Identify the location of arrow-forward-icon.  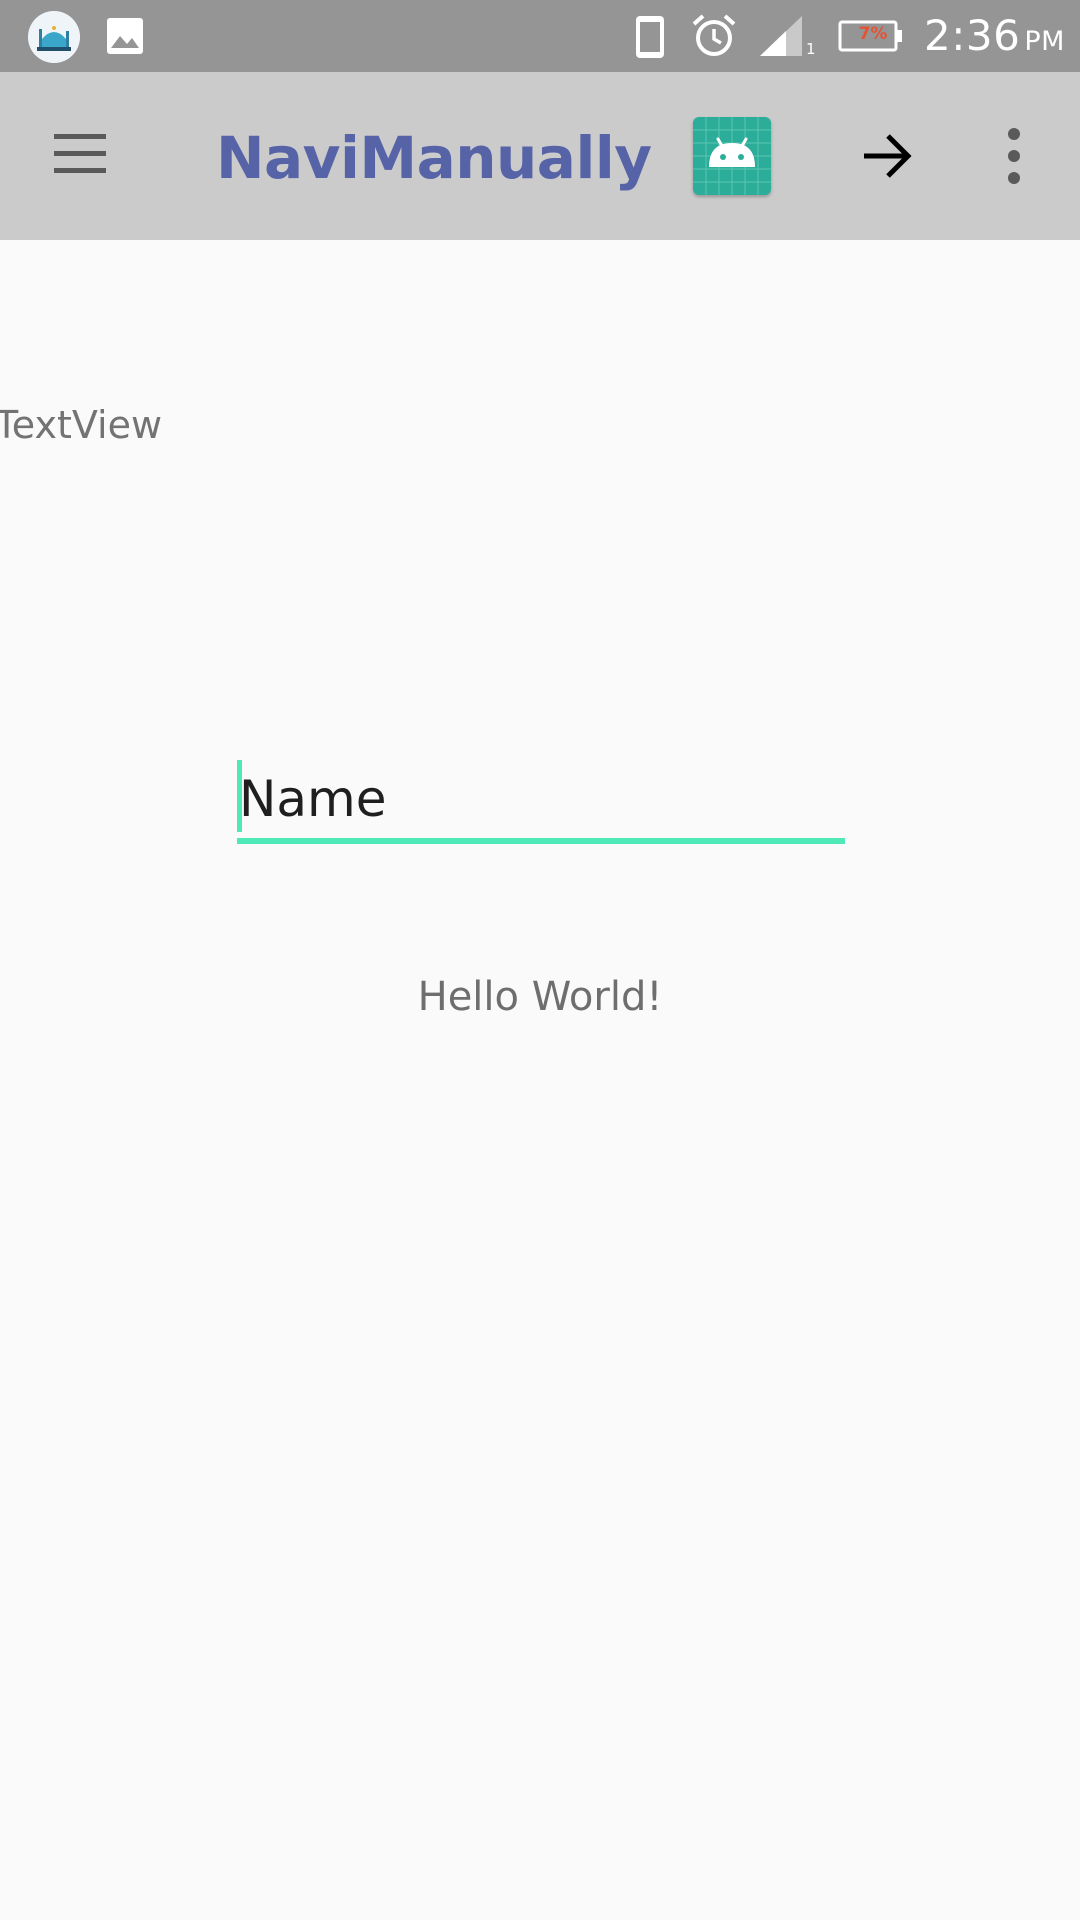
(888, 156).